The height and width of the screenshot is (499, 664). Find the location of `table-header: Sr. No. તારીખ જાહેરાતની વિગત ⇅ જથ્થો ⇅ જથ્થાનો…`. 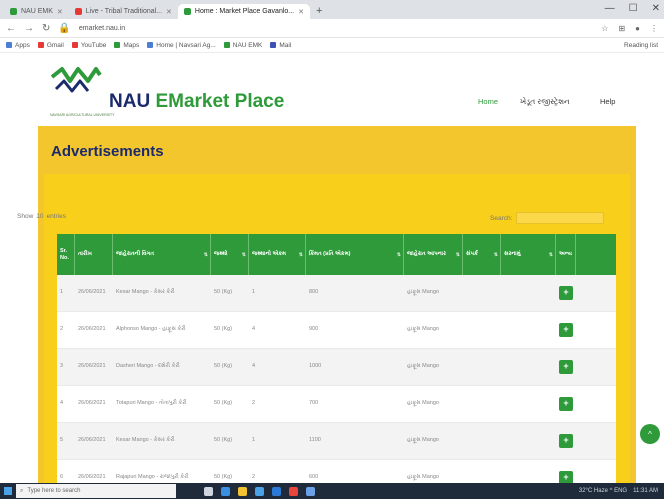

table-header: Sr. No. તારીખ જાહેરાતની વિગત ⇅ જથ્થો ⇅ જથ્થાનો… is located at coordinates (336, 254).